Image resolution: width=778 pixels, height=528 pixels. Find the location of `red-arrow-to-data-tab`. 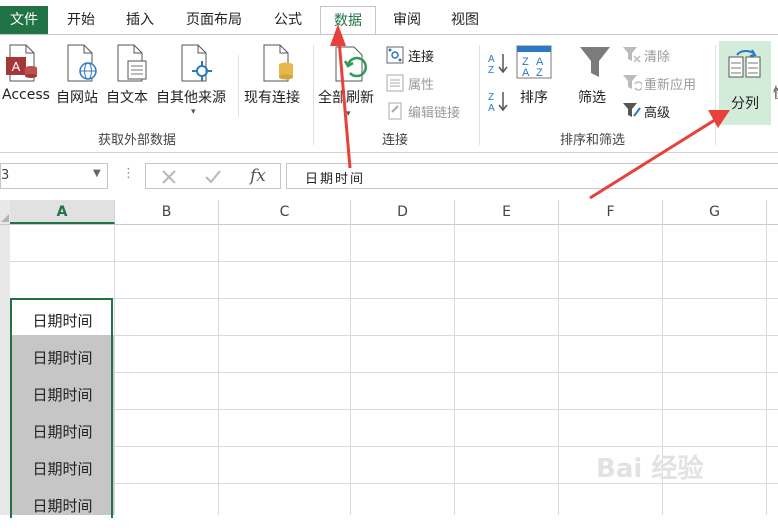

red-arrow-to-data-tab is located at coordinates (341, 96).